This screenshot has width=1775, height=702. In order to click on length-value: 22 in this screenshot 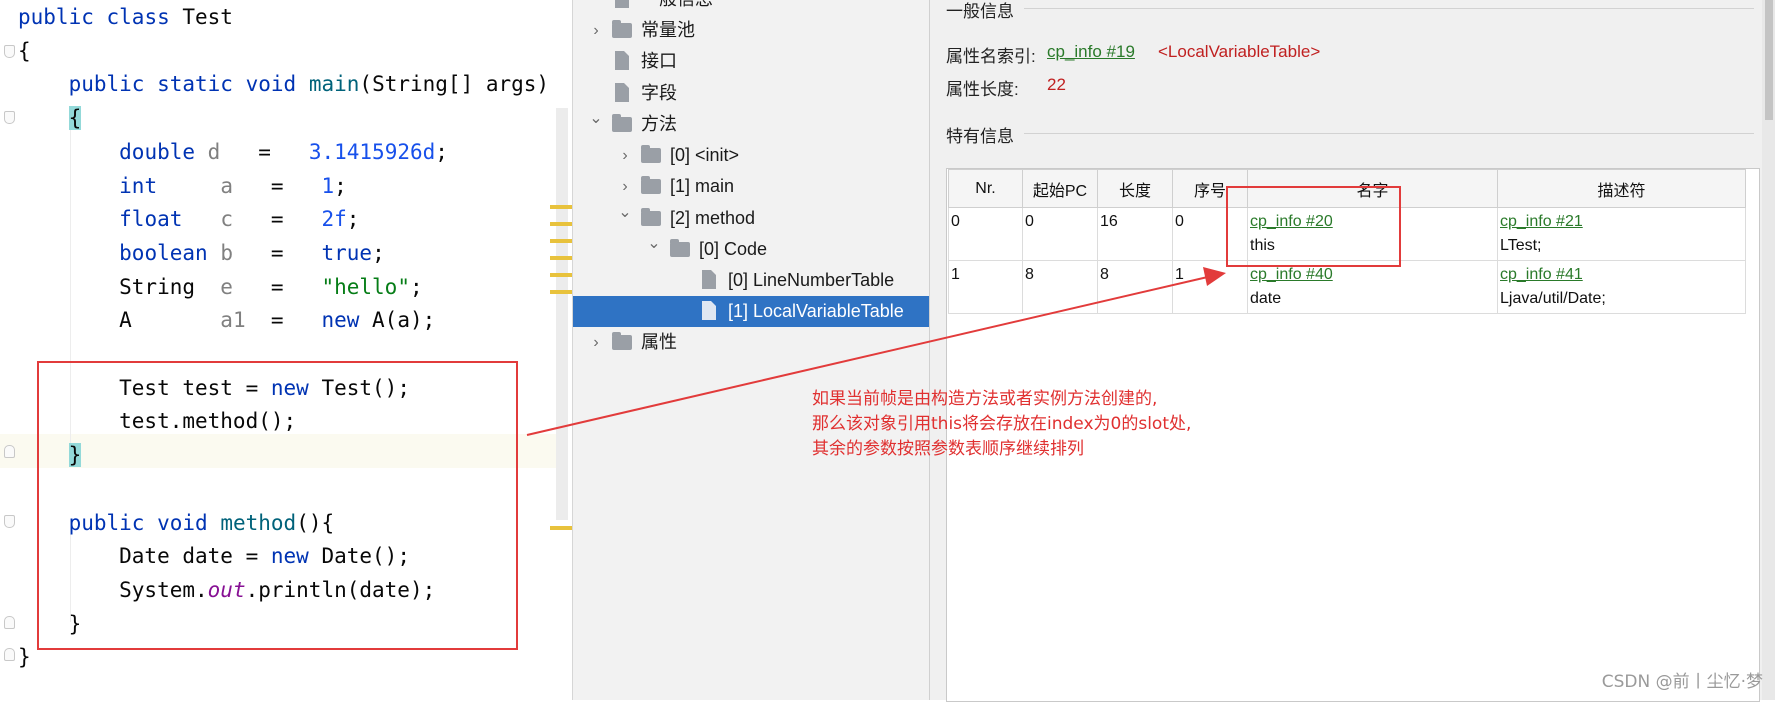, I will do `click(1056, 84)`.